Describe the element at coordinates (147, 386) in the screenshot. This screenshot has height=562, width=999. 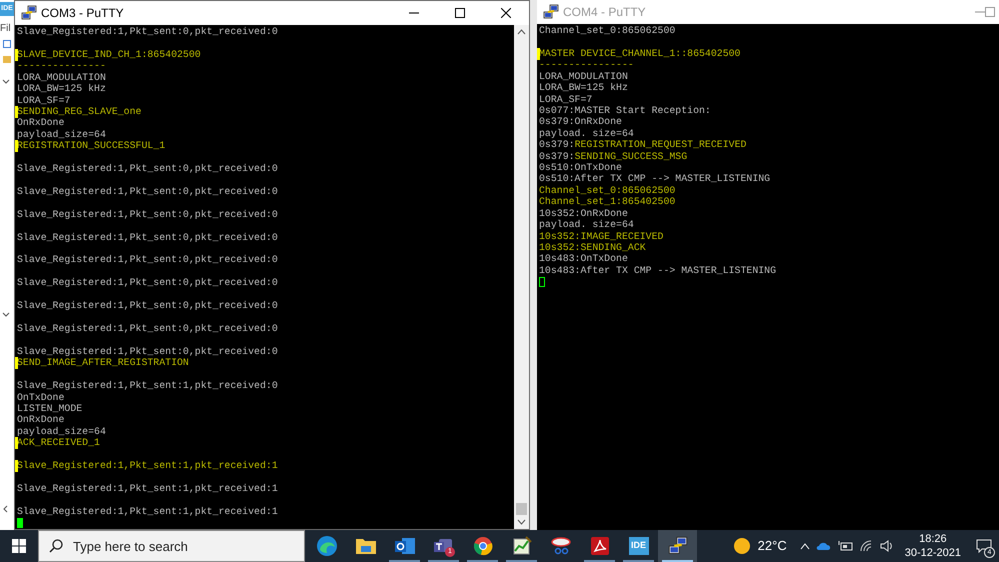
I see `terminal-line: Slave_Registered:1,Pkt_sent:1,pkt_received:0` at that location.